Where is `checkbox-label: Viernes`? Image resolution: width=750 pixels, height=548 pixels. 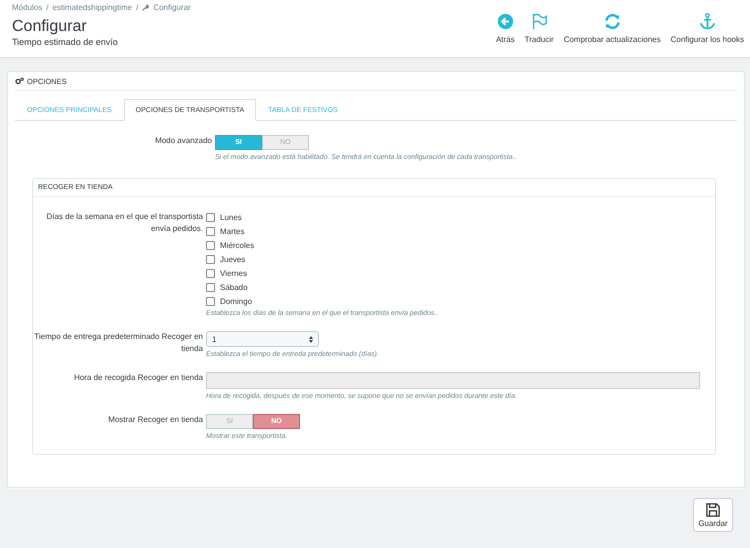
checkbox-label: Viernes is located at coordinates (233, 273).